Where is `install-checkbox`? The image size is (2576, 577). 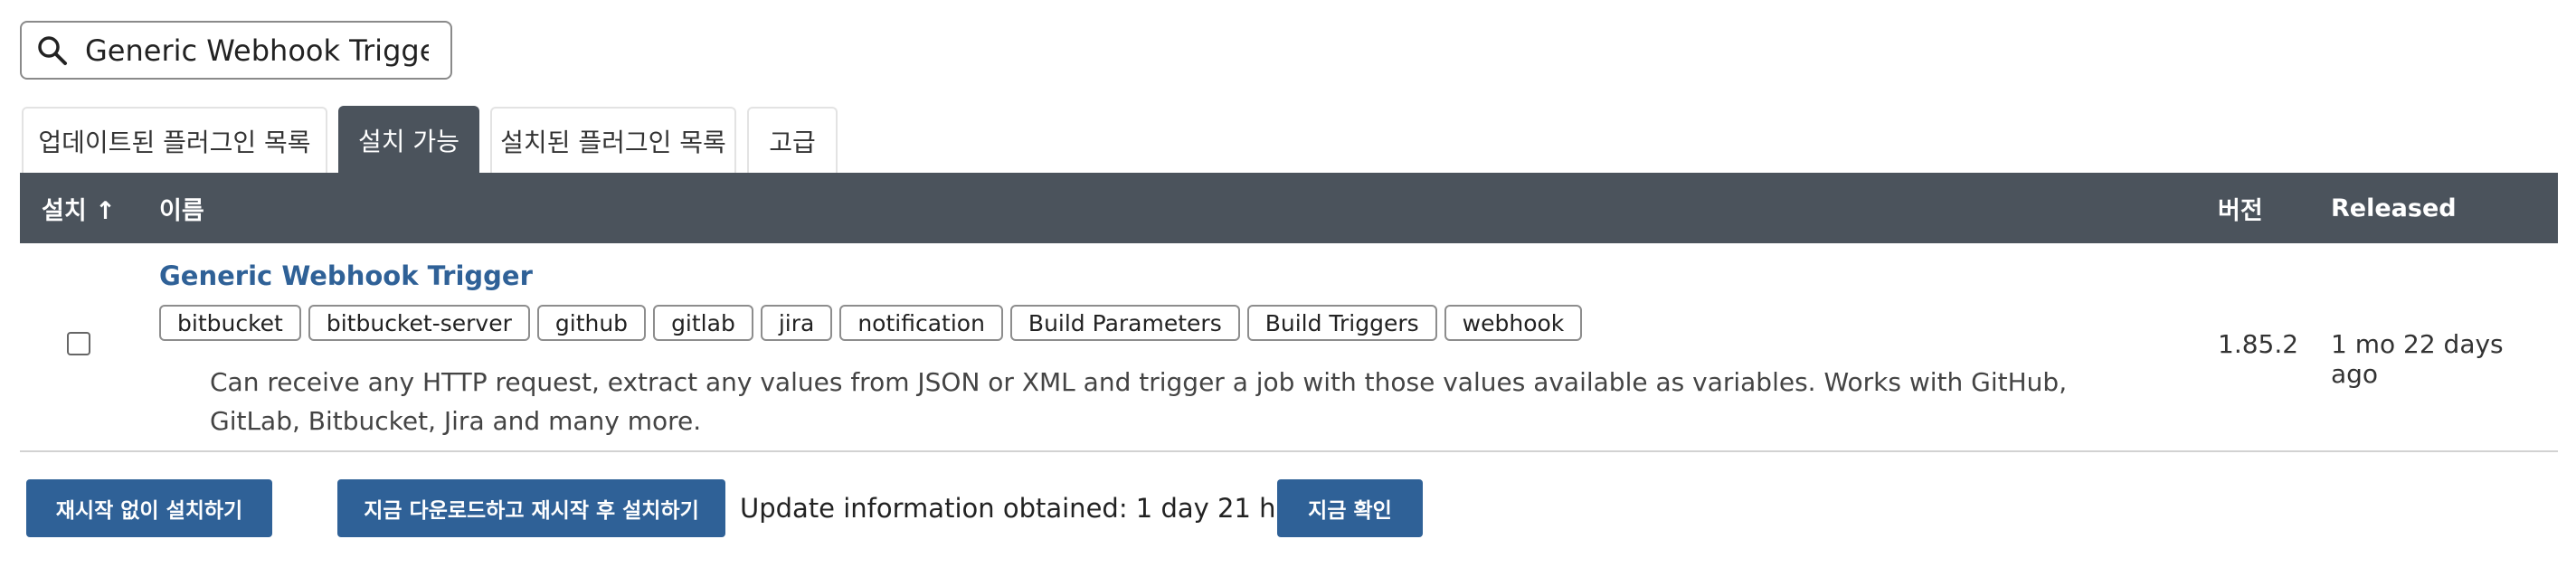 install-checkbox is located at coordinates (78, 343).